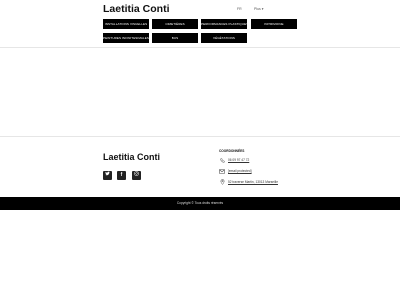 The width and height of the screenshot is (400, 300). I want to click on more-menu: Plus ▾, so click(259, 9).